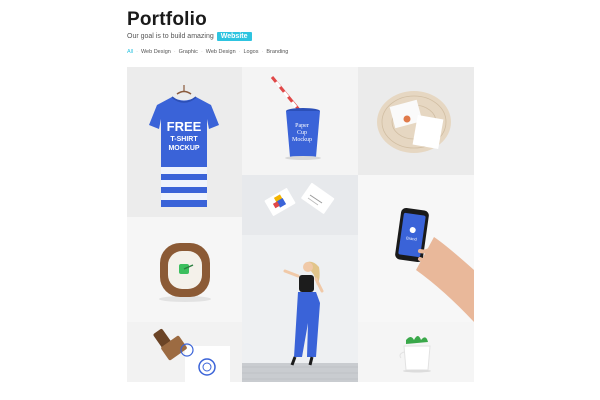 This screenshot has width=600, height=400. What do you see at coordinates (302, 140) in the screenshot?
I see `cup-line3: Mockup` at bounding box center [302, 140].